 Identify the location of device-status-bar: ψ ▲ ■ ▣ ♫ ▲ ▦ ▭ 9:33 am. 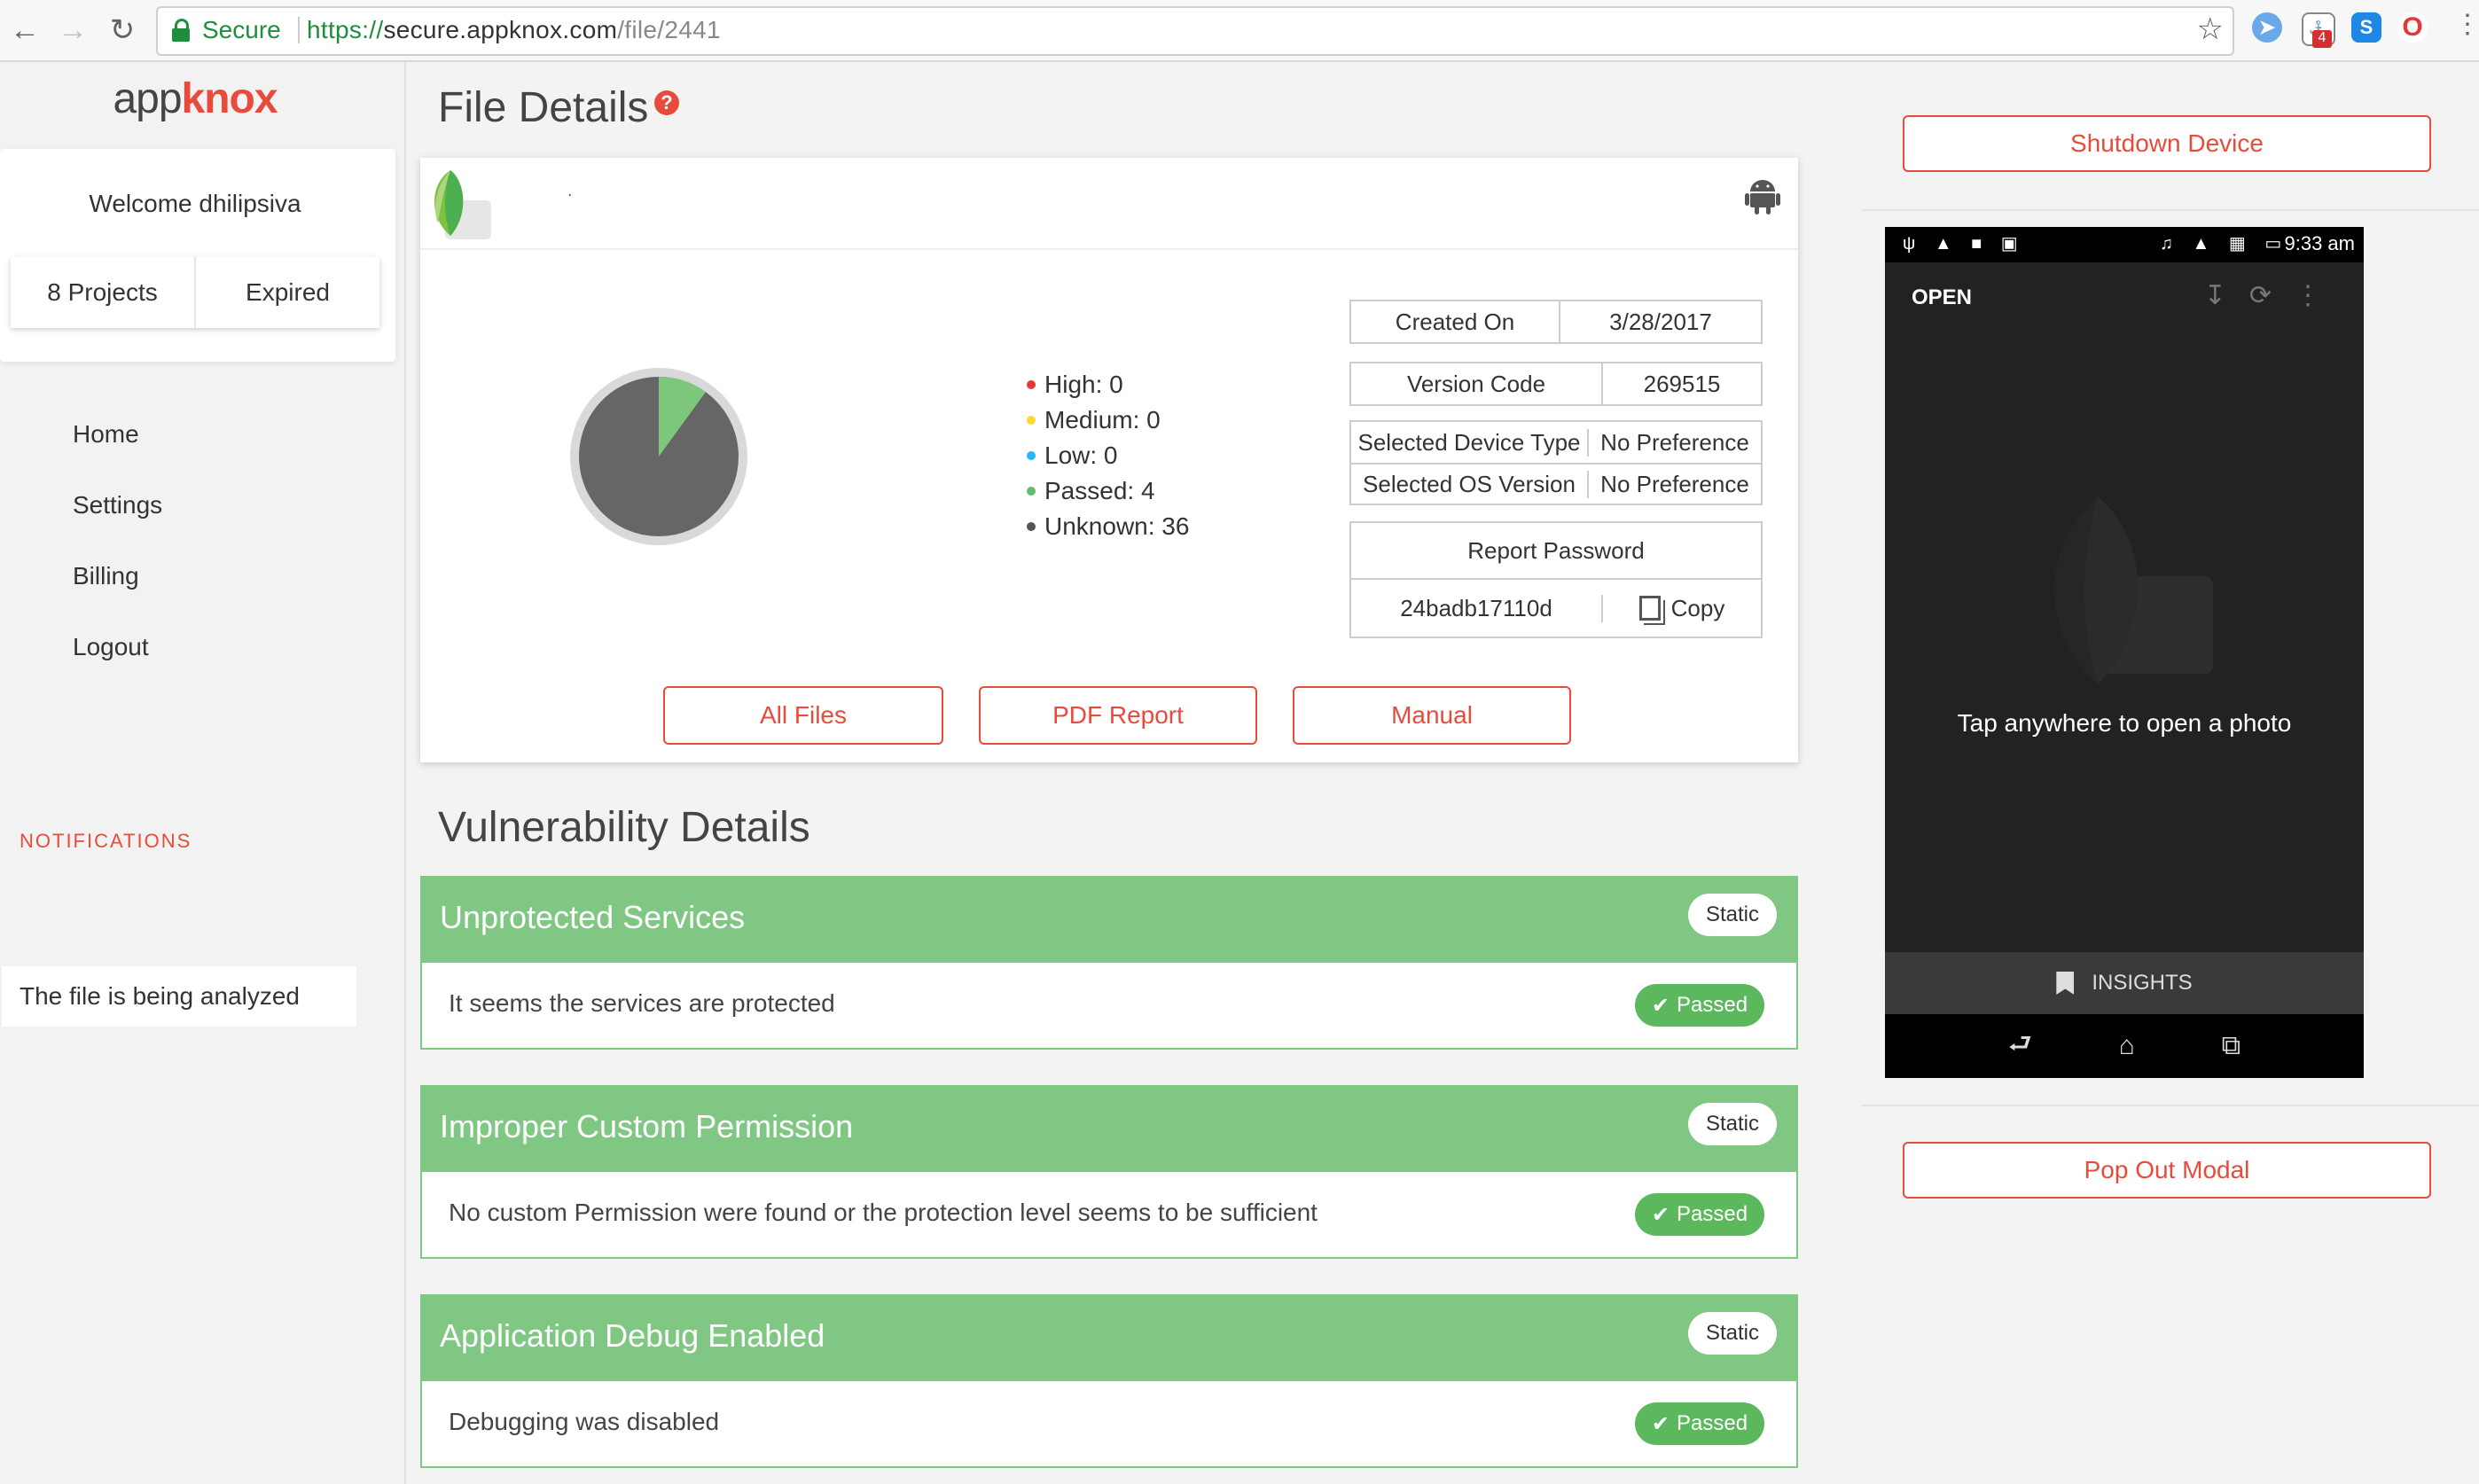
(2124, 244).